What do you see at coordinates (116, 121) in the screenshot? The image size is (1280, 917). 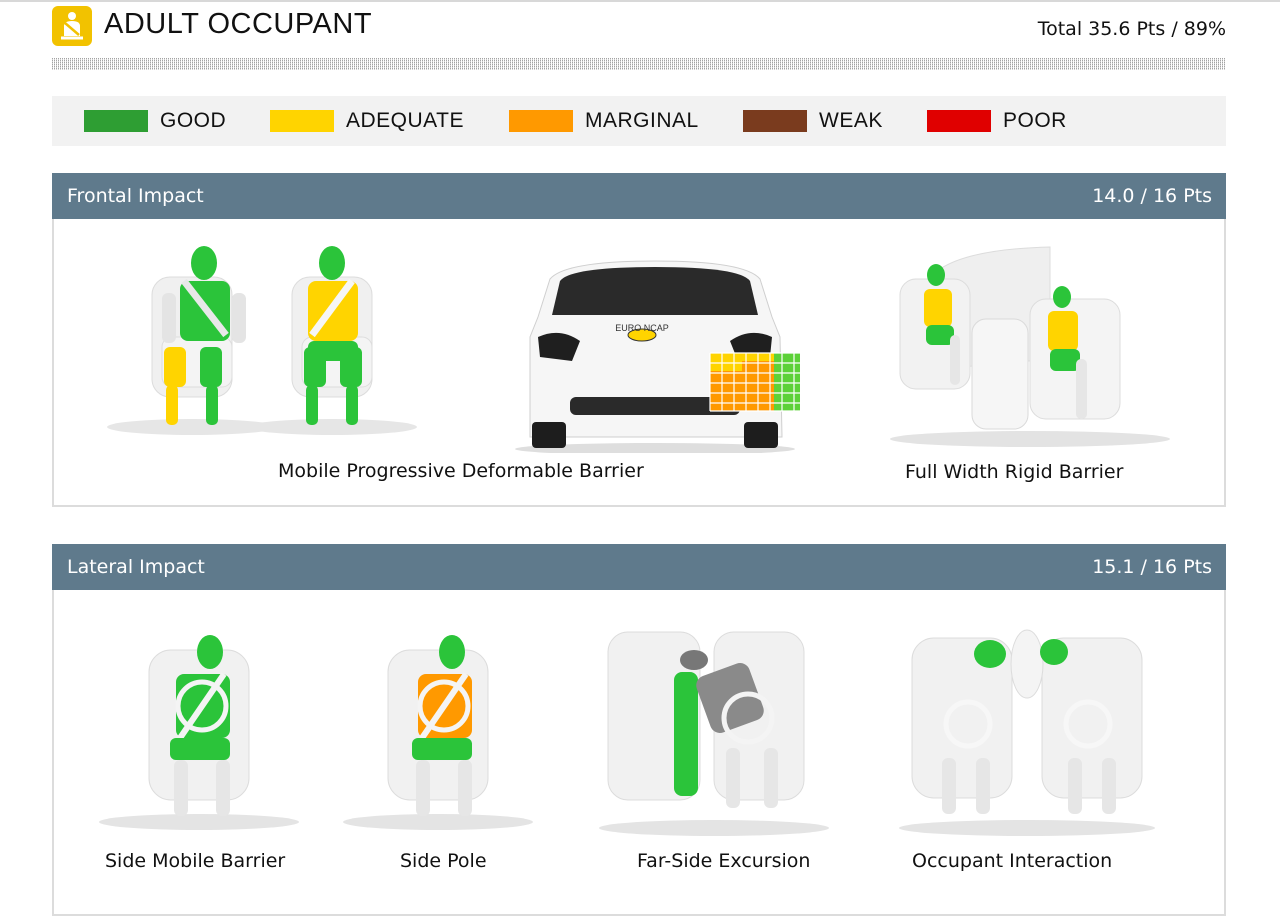 I see `legend-swatch-good` at bounding box center [116, 121].